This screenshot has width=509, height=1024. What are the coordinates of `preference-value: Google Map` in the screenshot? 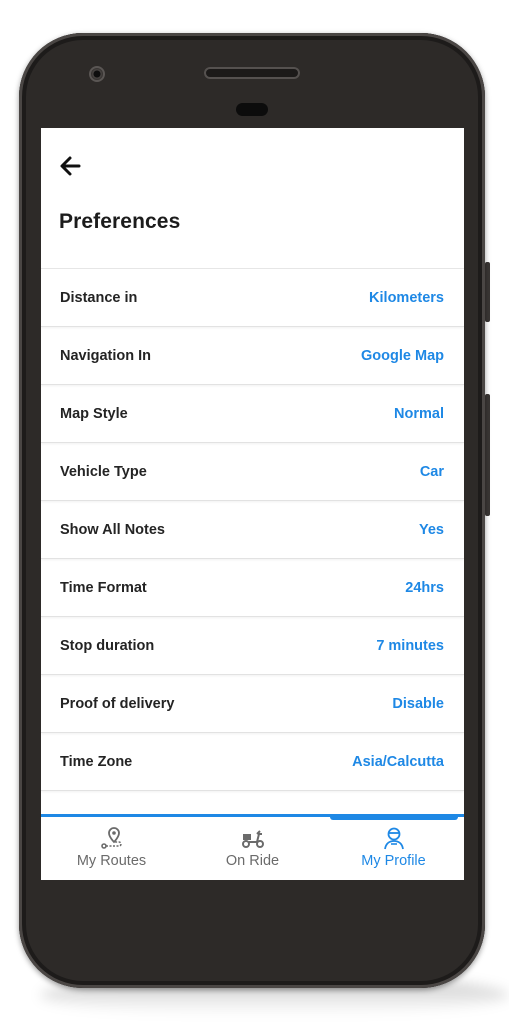 It's located at (402, 356).